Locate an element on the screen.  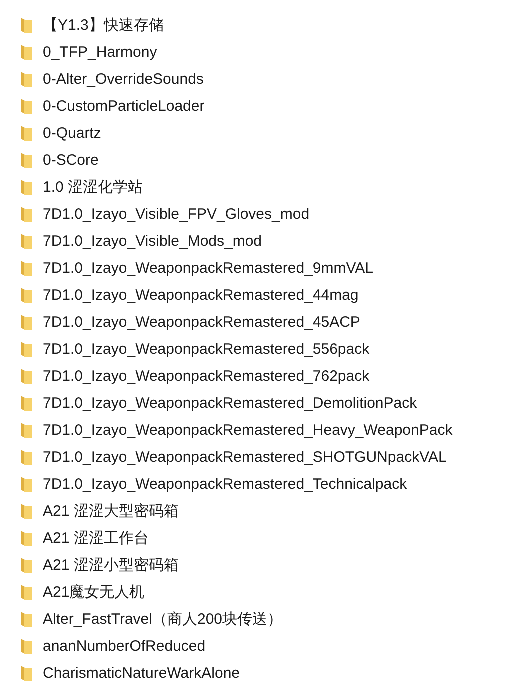
folder-name: 7D1.0_Izayo_WeaponpackRemastered_9mmVAL is located at coordinates (208, 268).